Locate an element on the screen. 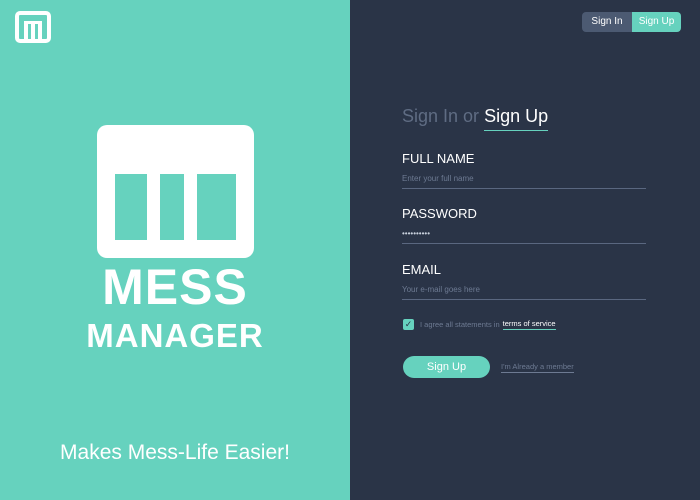 The image size is (700, 500). brand-tagline: Makes Mess-Life Easier! is located at coordinates (175, 452).